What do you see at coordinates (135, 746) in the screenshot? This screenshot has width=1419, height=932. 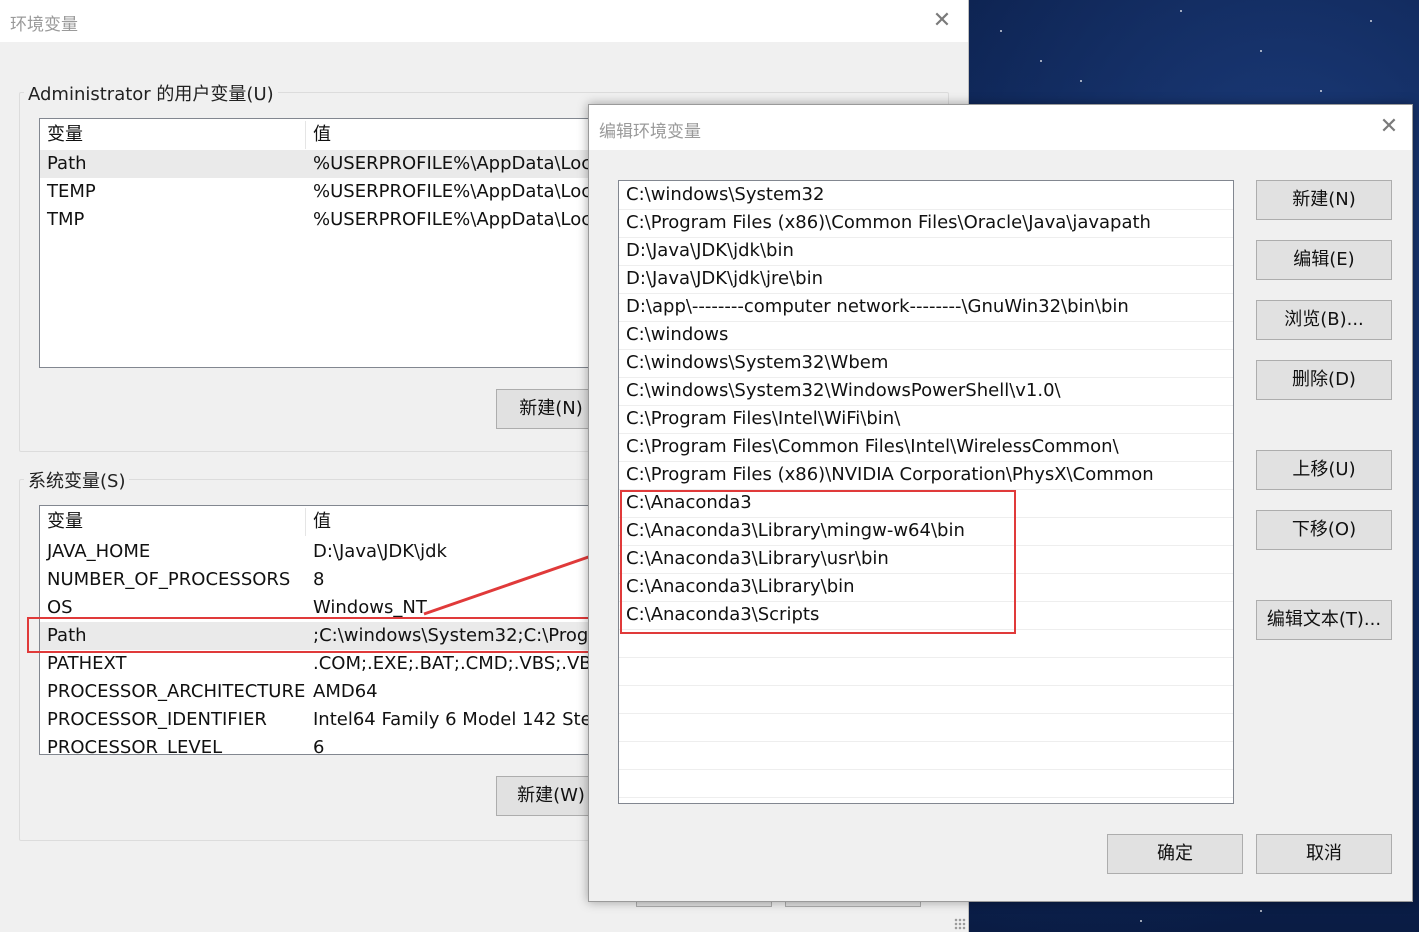 I see `row-variable: PROCESSOR_LEVEL` at bounding box center [135, 746].